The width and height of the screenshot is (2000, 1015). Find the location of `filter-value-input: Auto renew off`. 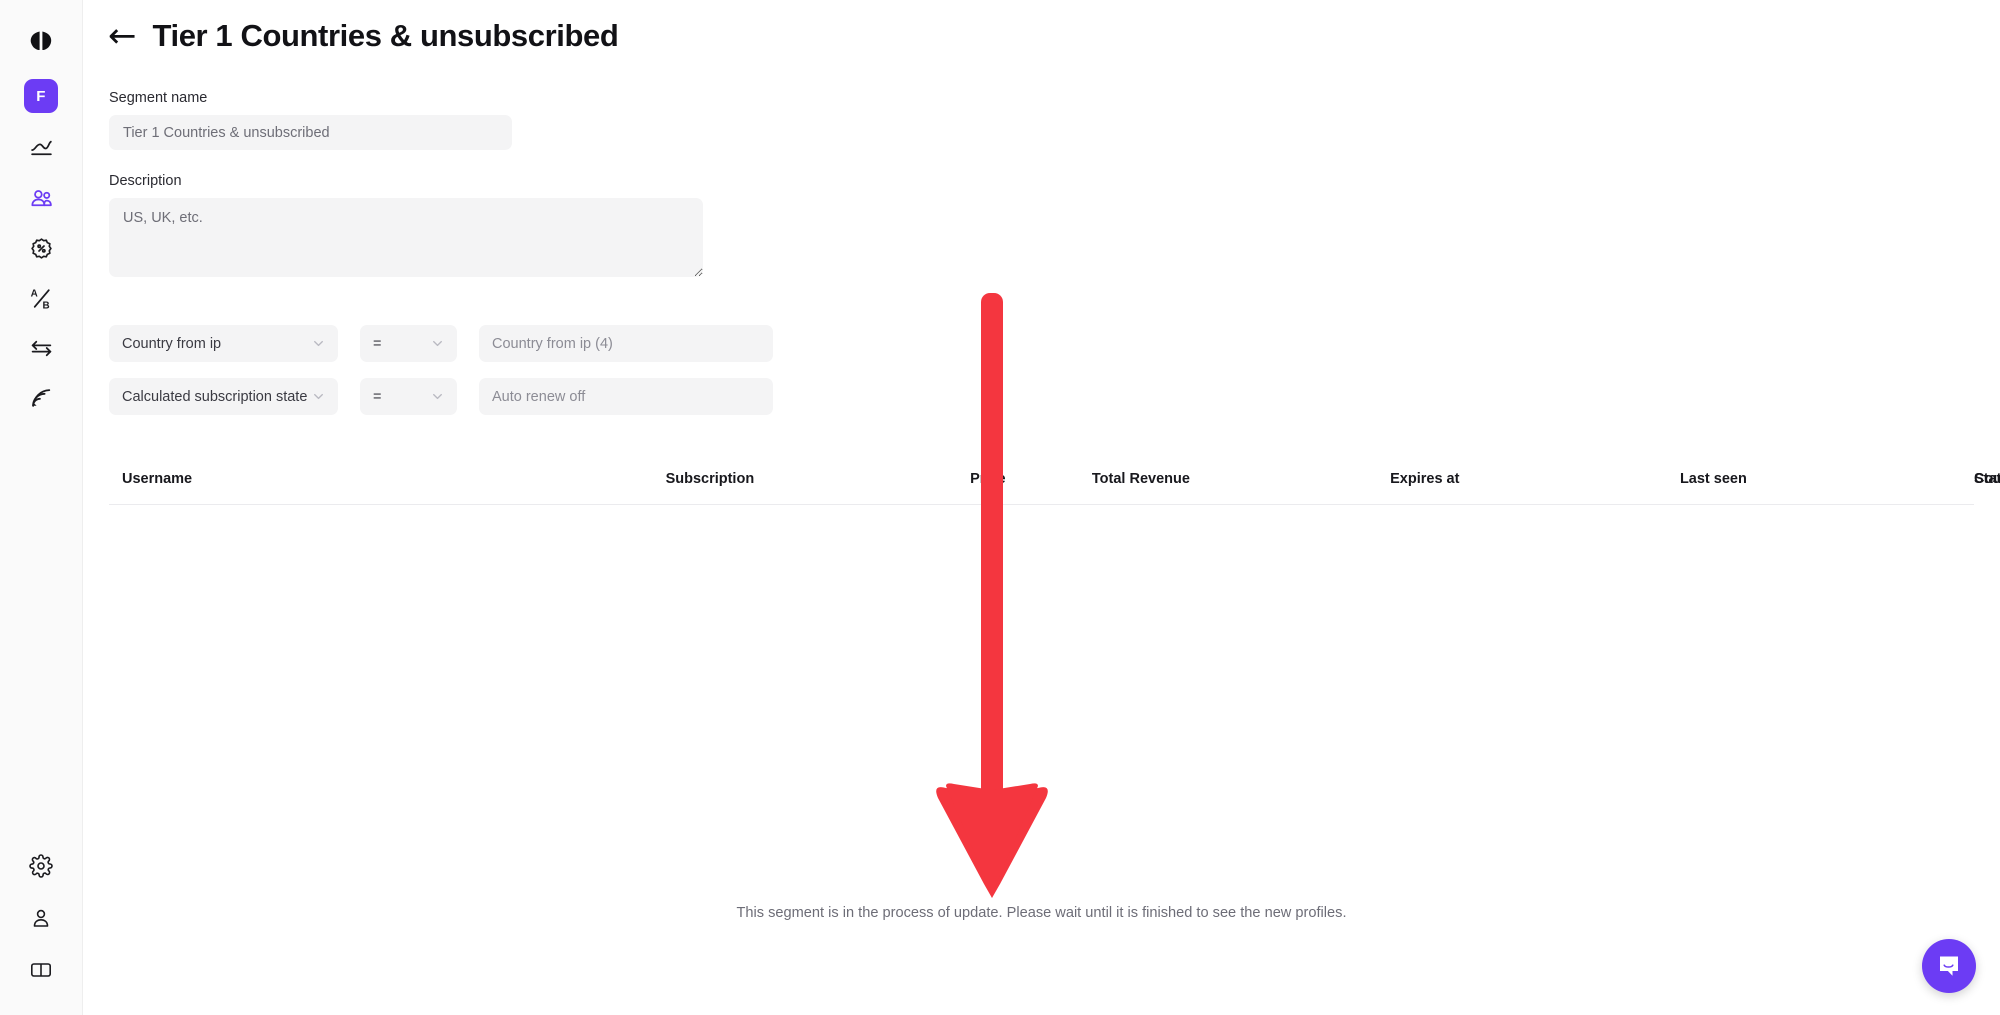

filter-value-input: Auto renew off is located at coordinates (626, 396).